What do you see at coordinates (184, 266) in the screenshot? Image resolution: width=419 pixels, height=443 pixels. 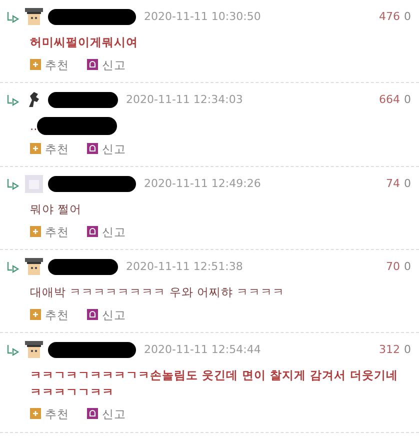 I see `comment-time: 2020-11-11 12:51:38` at bounding box center [184, 266].